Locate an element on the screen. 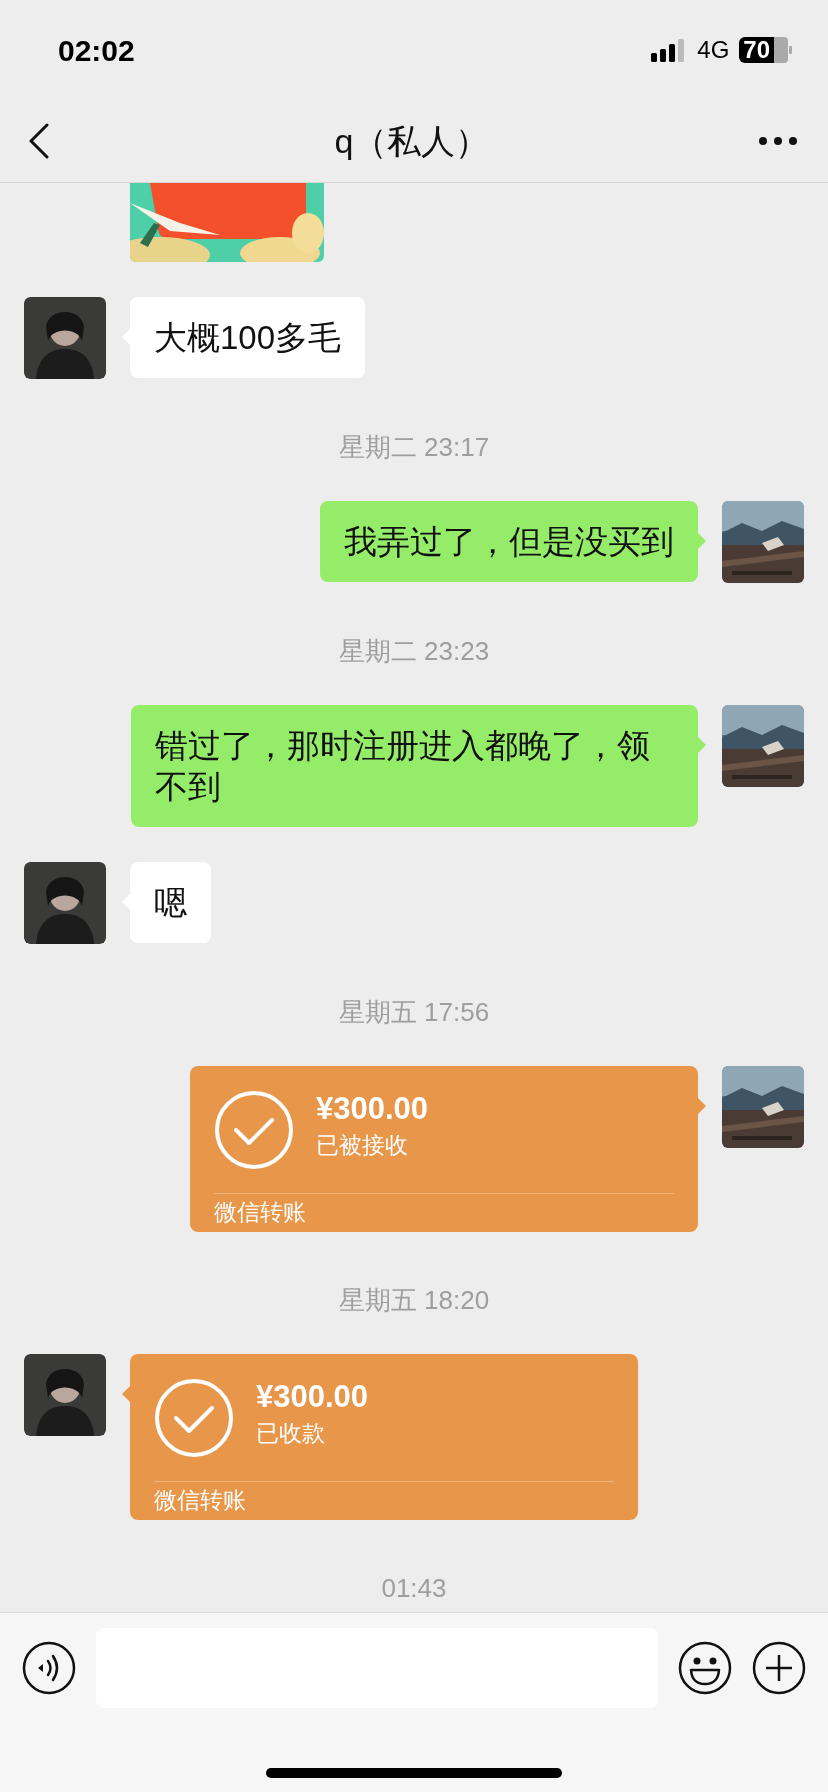 This screenshot has height=1792, width=828. plus-icon is located at coordinates (779, 1668).